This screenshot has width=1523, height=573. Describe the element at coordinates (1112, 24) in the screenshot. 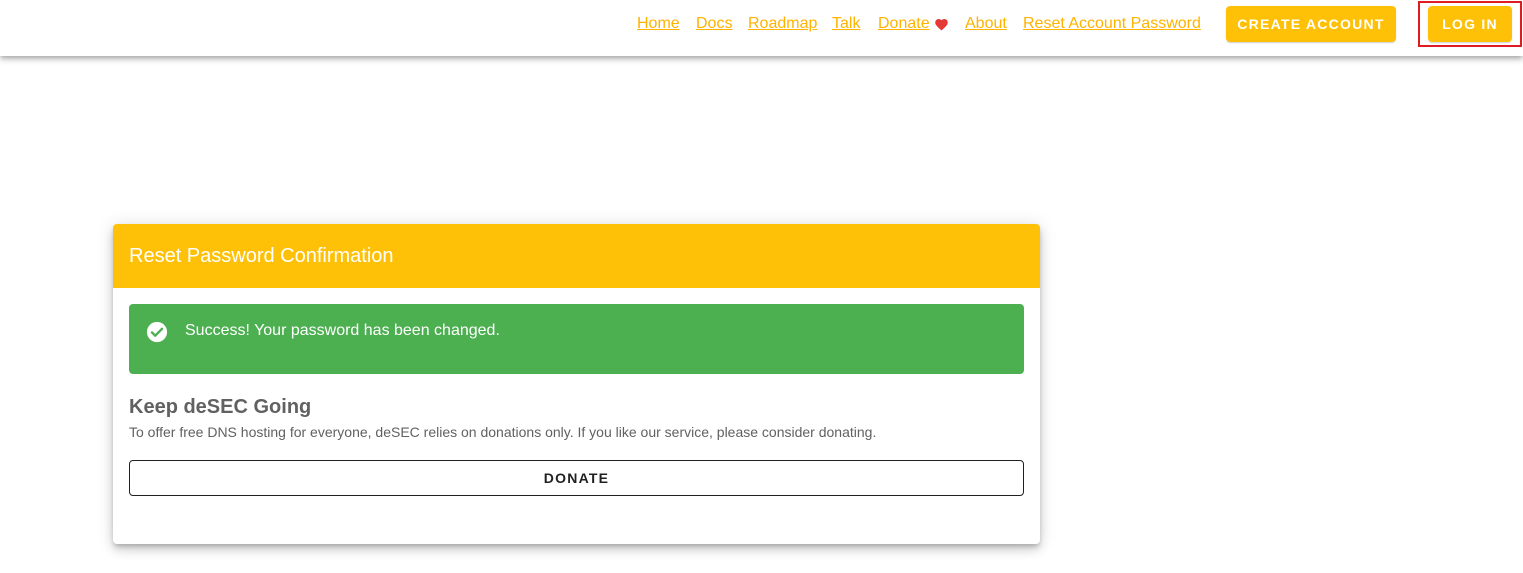

I see `nav-link-reset-password: Reset Account Password` at that location.